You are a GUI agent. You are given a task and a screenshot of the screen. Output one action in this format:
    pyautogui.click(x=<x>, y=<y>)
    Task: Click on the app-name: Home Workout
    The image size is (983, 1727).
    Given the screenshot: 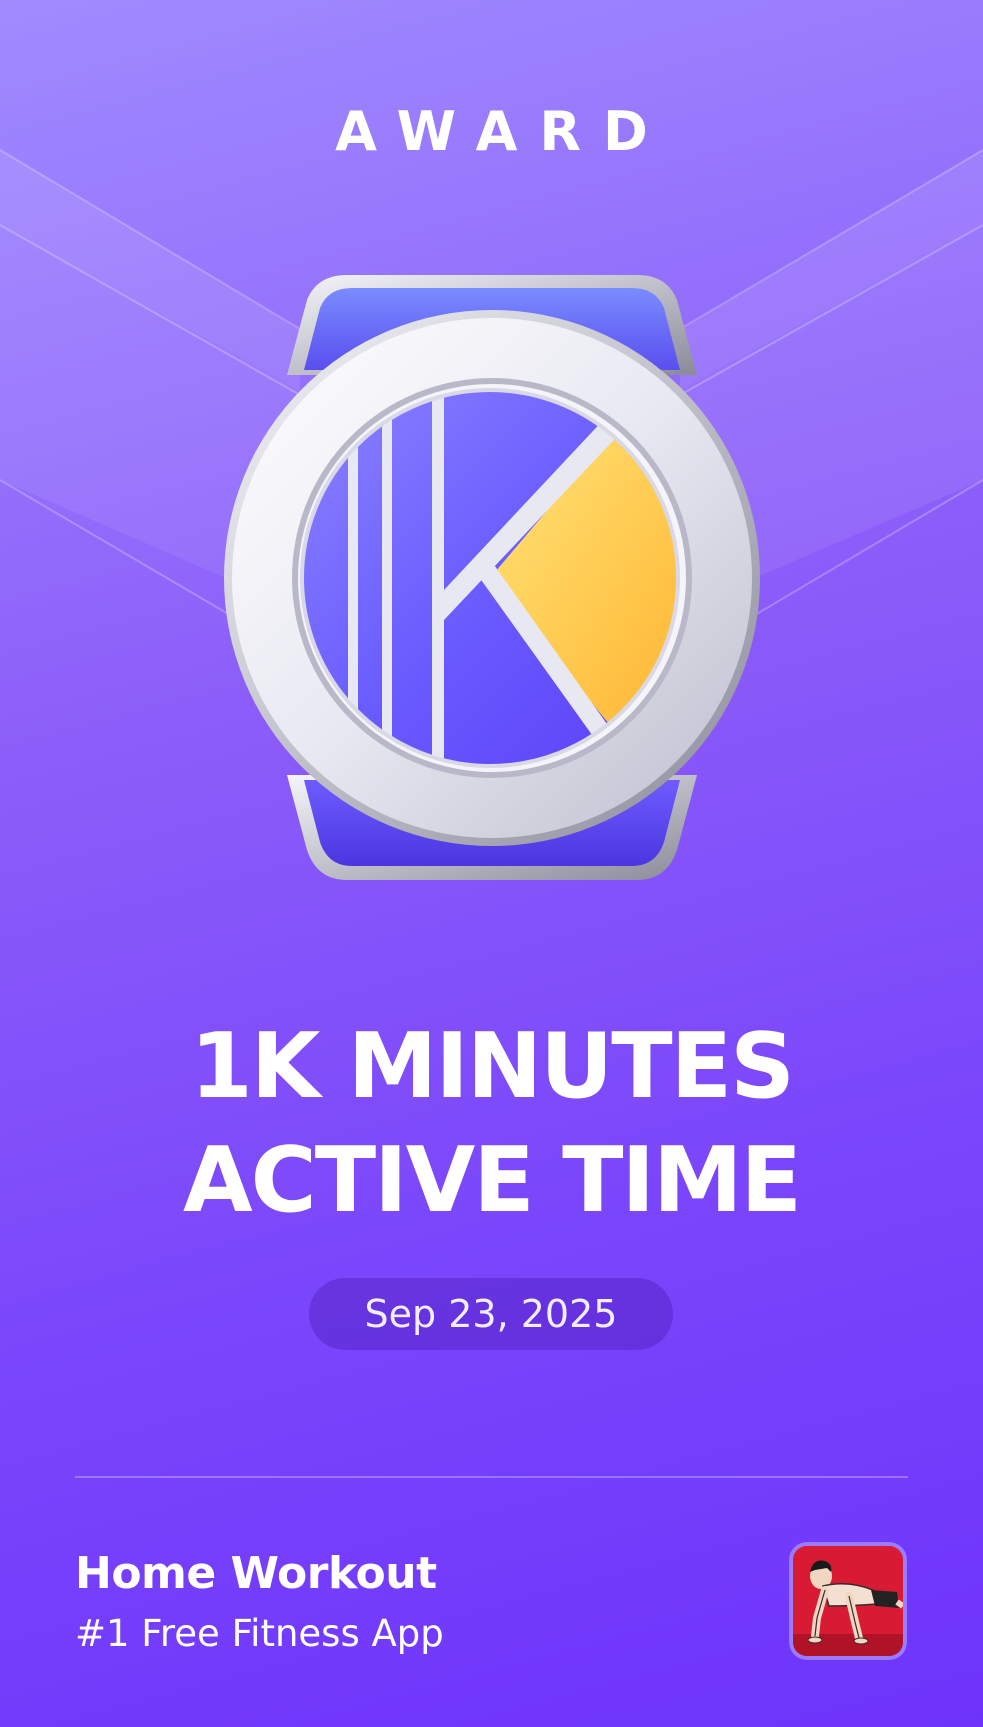 What is the action you would take?
    pyautogui.click(x=256, y=1573)
    